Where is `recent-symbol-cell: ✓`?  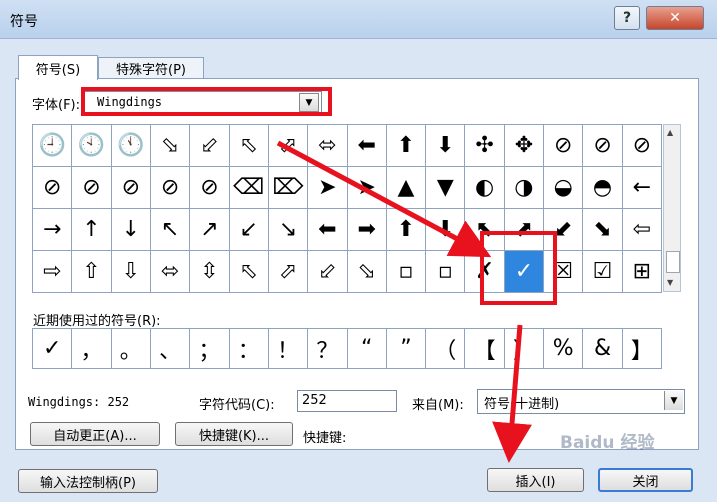
recent-symbol-cell: ✓ is located at coordinates (53, 349).